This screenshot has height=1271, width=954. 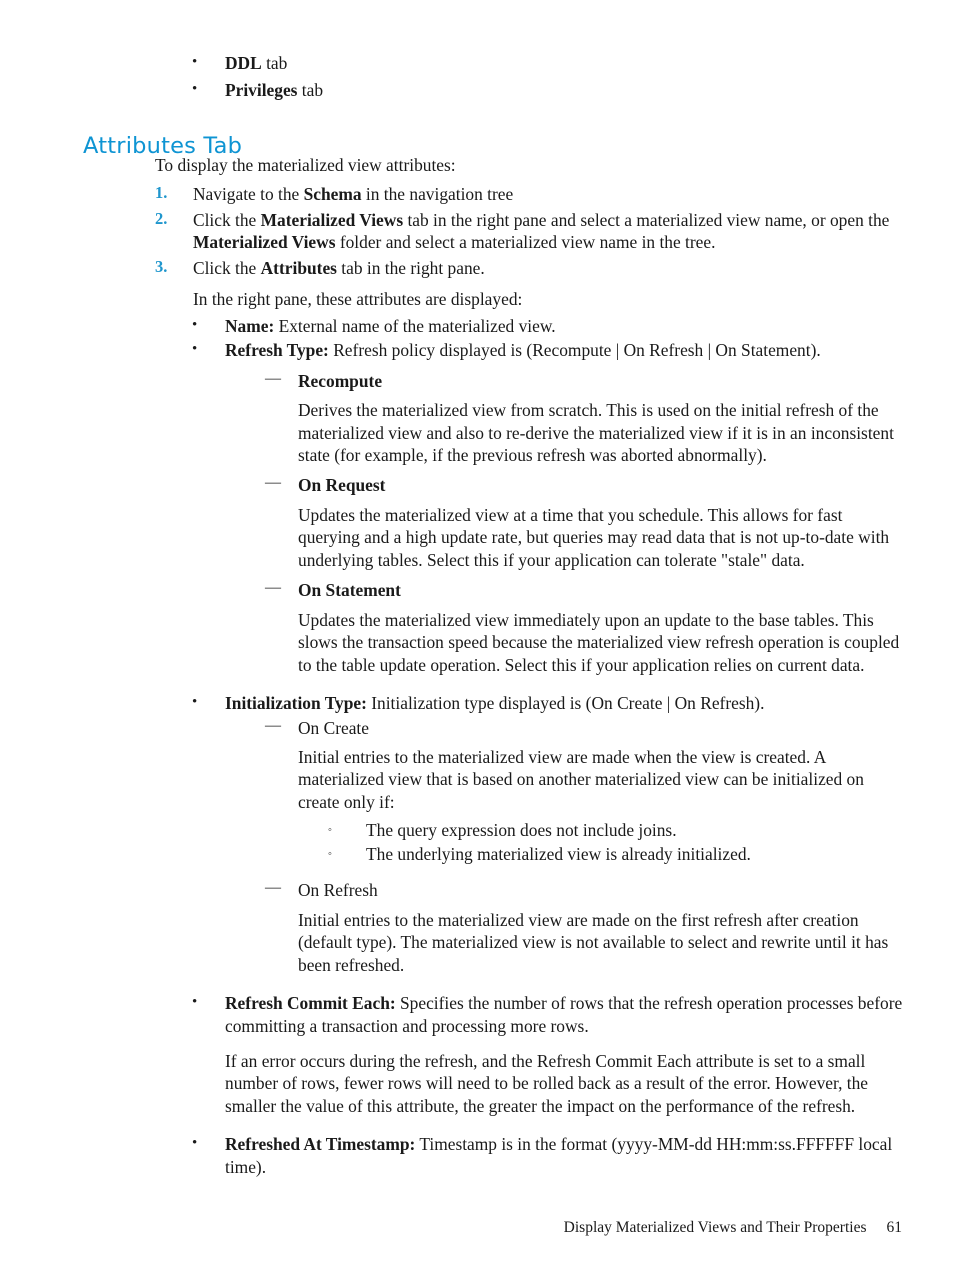 I want to click on attribute-label: Name:, so click(x=250, y=325).